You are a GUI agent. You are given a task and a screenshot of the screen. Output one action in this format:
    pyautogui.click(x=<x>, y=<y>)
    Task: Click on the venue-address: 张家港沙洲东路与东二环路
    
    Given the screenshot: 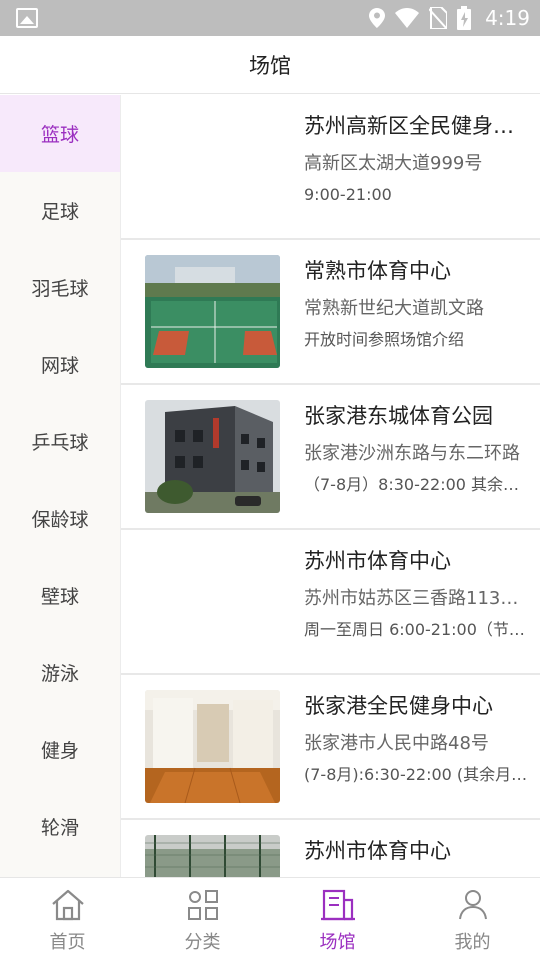 What is the action you would take?
    pyautogui.click(x=412, y=453)
    